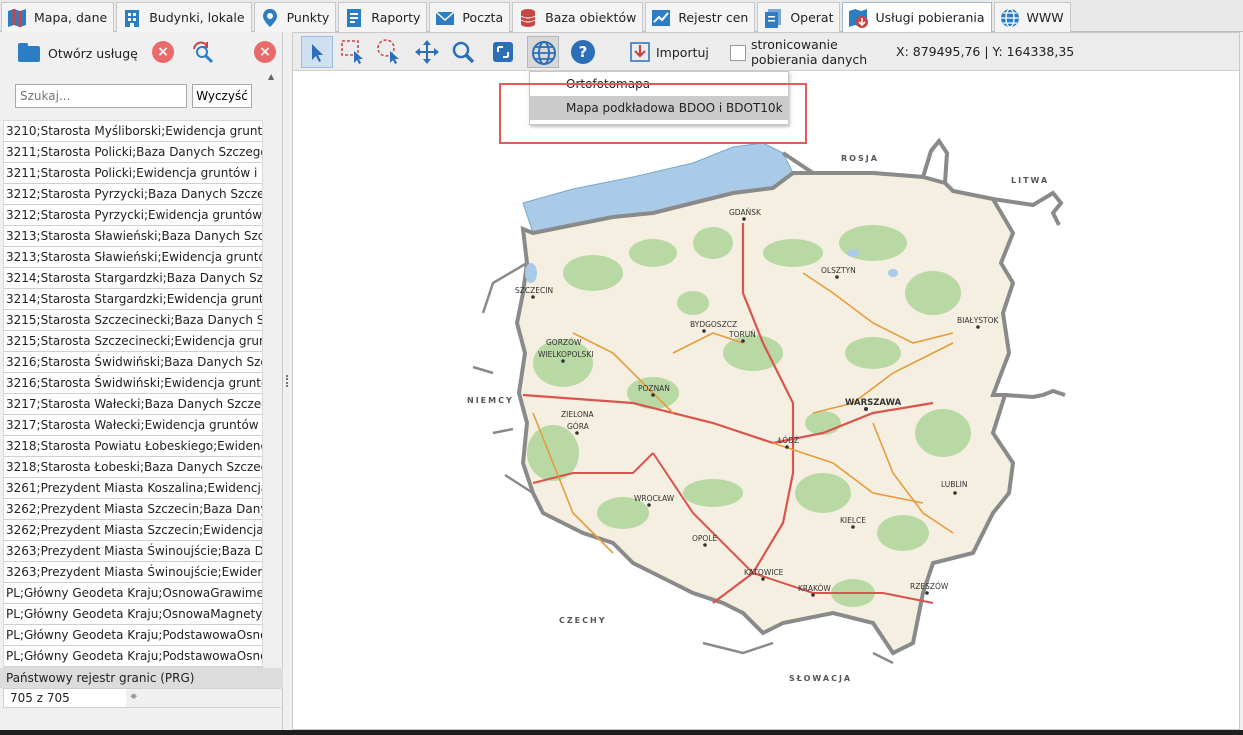 The height and width of the screenshot is (735, 1243). What do you see at coordinates (353, 52) in the screenshot?
I see `rectangle-select-button` at bounding box center [353, 52].